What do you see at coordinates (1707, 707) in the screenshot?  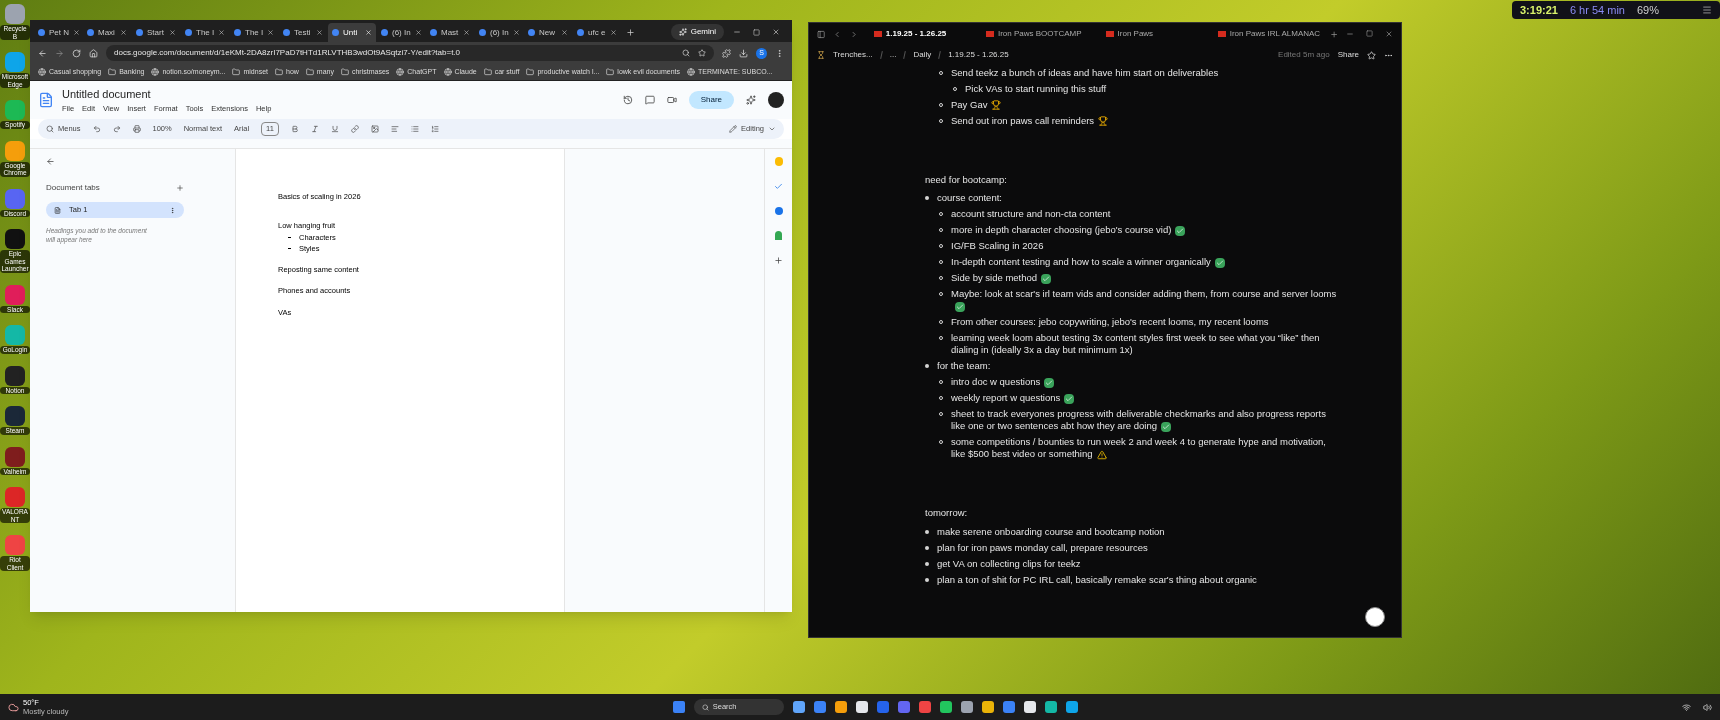 I see `volume-icon` at bounding box center [1707, 707].